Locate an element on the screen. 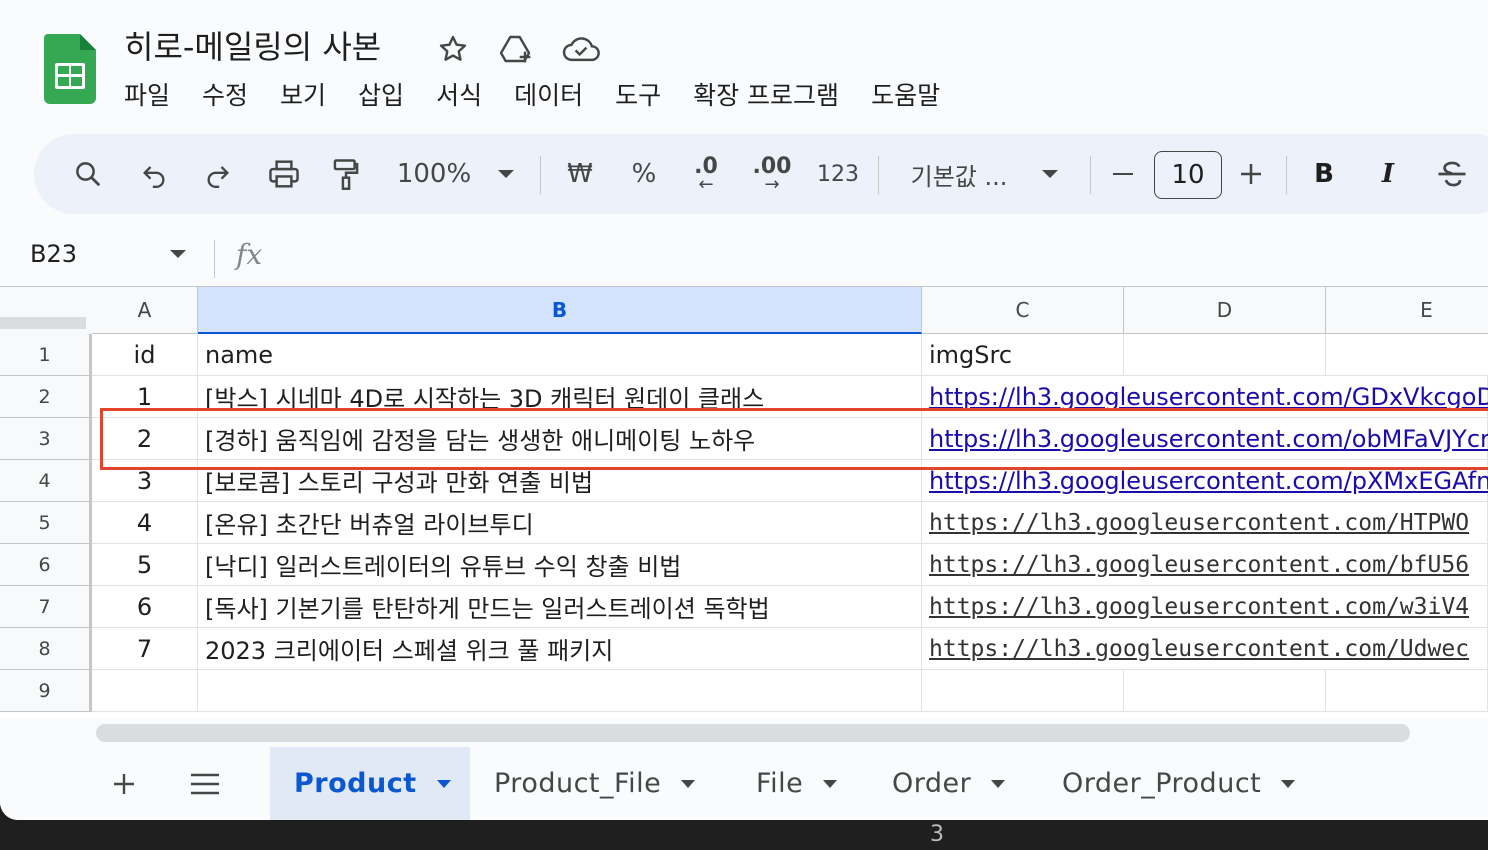 This screenshot has height=850, width=1488. horizontal-scrollbar is located at coordinates (753, 733).